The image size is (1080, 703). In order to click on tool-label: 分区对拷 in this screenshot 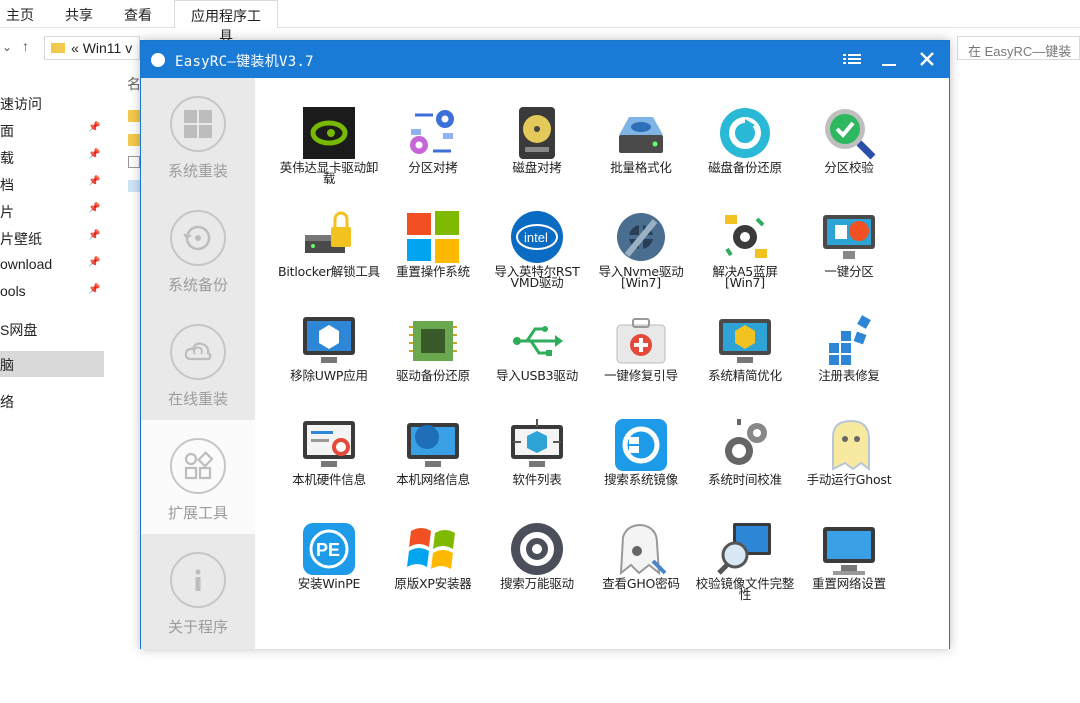, I will do `click(433, 167)`.